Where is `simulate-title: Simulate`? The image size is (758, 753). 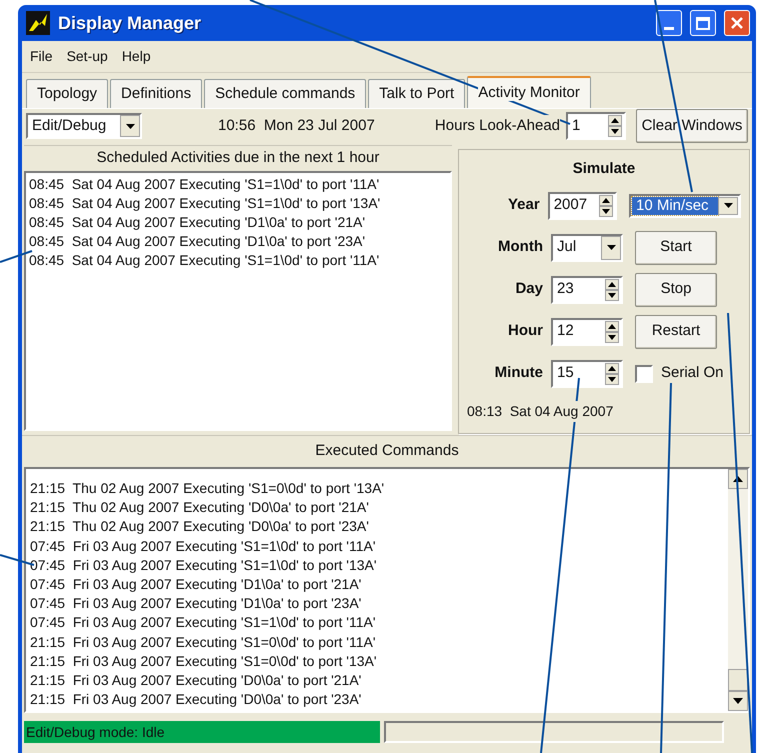
simulate-title: Simulate is located at coordinates (604, 169).